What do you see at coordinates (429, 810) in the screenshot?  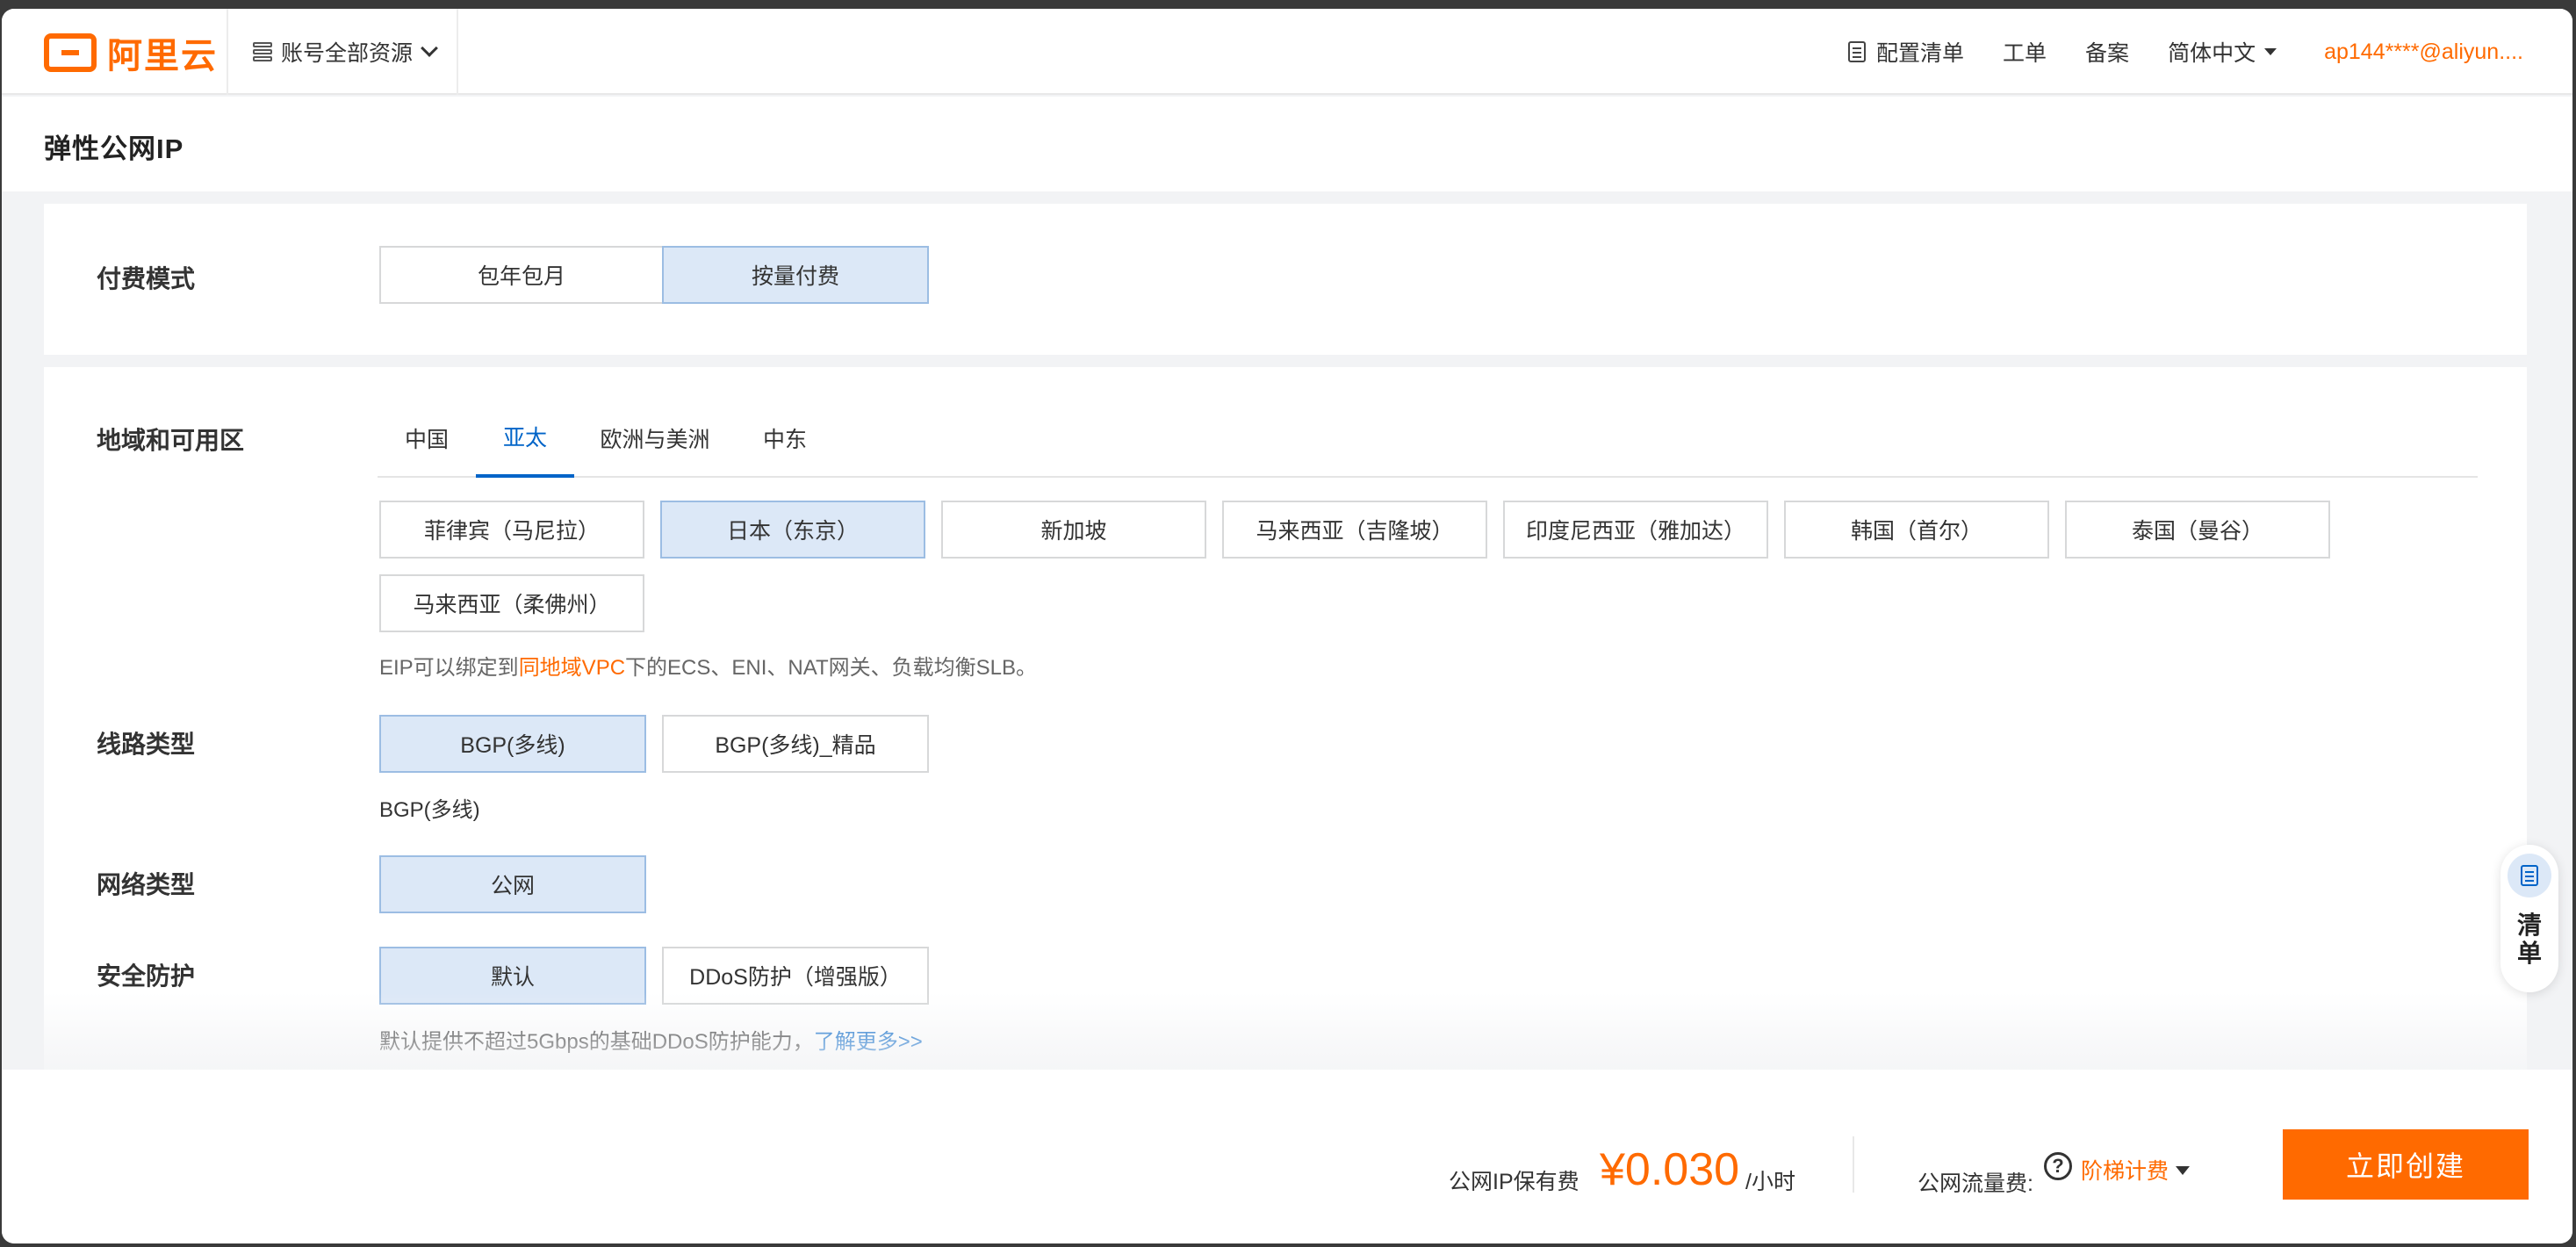 I see `line-type-hint: BGP(多线)` at bounding box center [429, 810].